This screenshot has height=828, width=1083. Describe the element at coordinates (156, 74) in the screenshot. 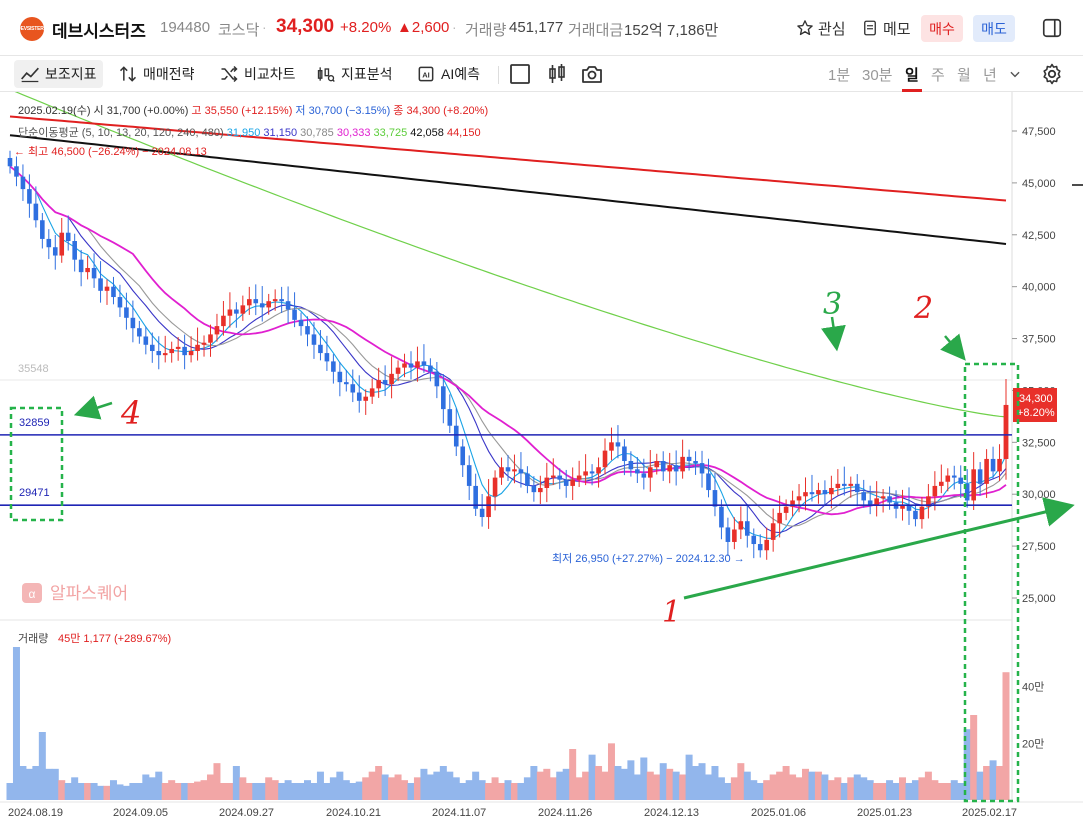

I see `trade-strategy-button: 매매전략` at that location.